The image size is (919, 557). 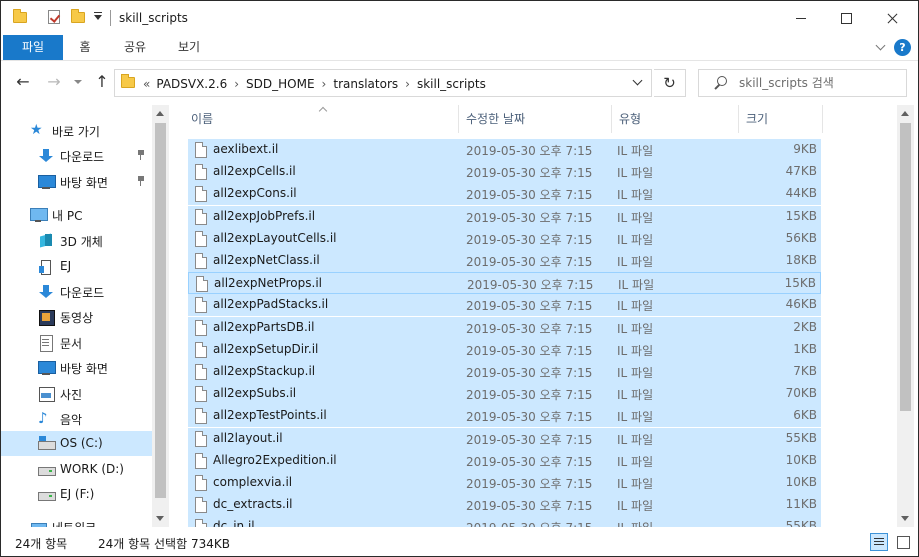 I want to click on sidebar-item: EJ (F:), so click(x=76, y=494).